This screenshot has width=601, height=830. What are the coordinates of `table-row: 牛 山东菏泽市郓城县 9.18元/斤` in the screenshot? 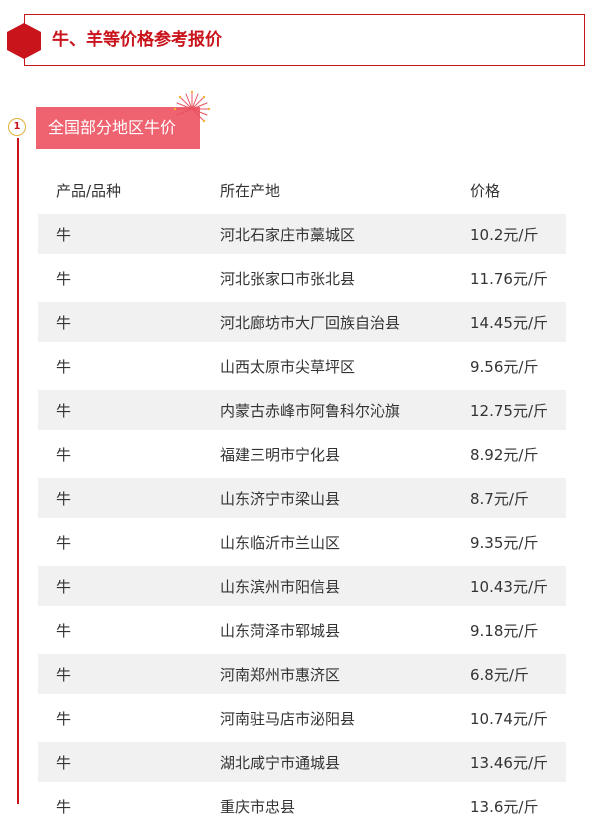 It's located at (302, 630).